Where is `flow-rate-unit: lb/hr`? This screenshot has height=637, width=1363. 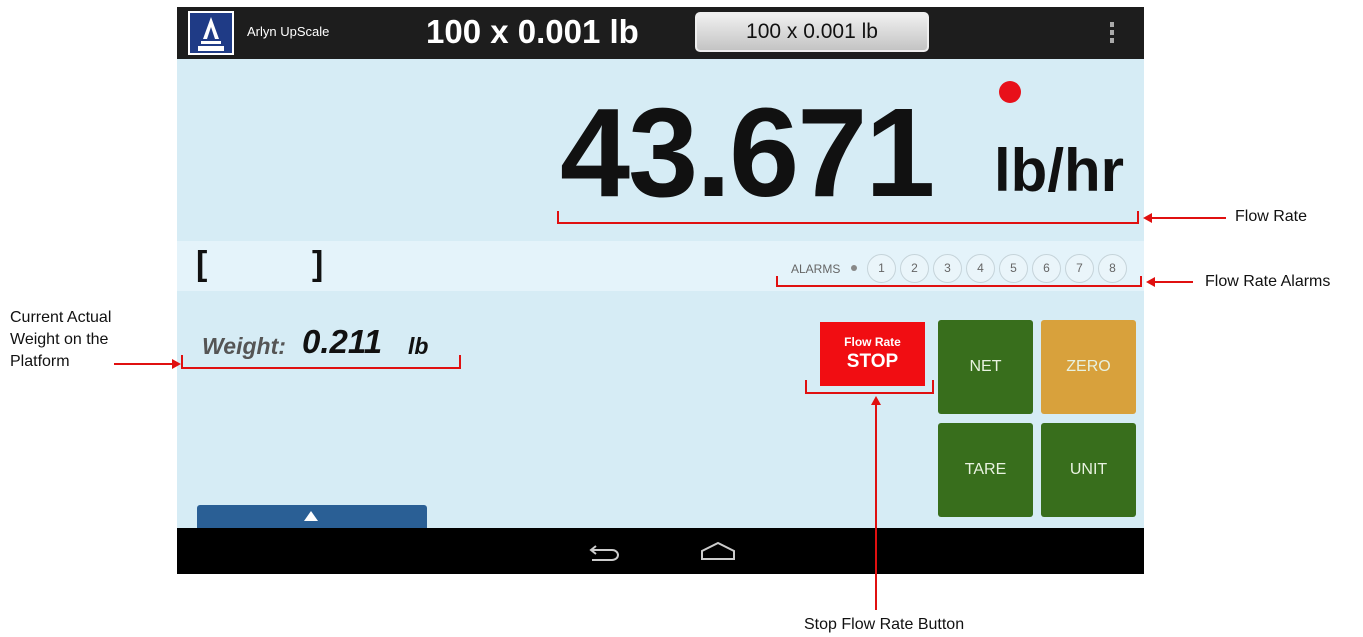
flow-rate-unit: lb/hr is located at coordinates (1059, 170).